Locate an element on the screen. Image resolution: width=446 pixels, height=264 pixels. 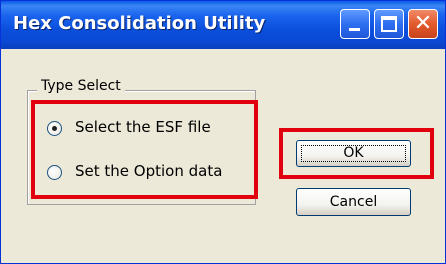
cancel-button: Cancel is located at coordinates (353, 202).